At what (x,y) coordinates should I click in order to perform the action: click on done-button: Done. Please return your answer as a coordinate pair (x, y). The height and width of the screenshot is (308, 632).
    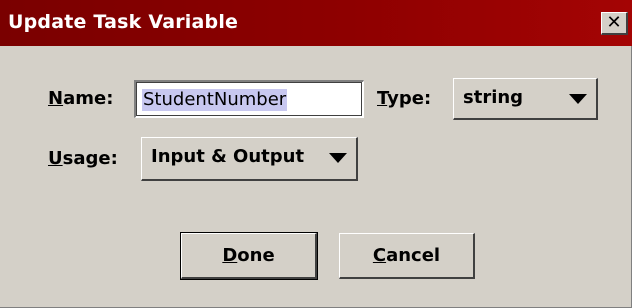
    Looking at the image, I should click on (249, 256).